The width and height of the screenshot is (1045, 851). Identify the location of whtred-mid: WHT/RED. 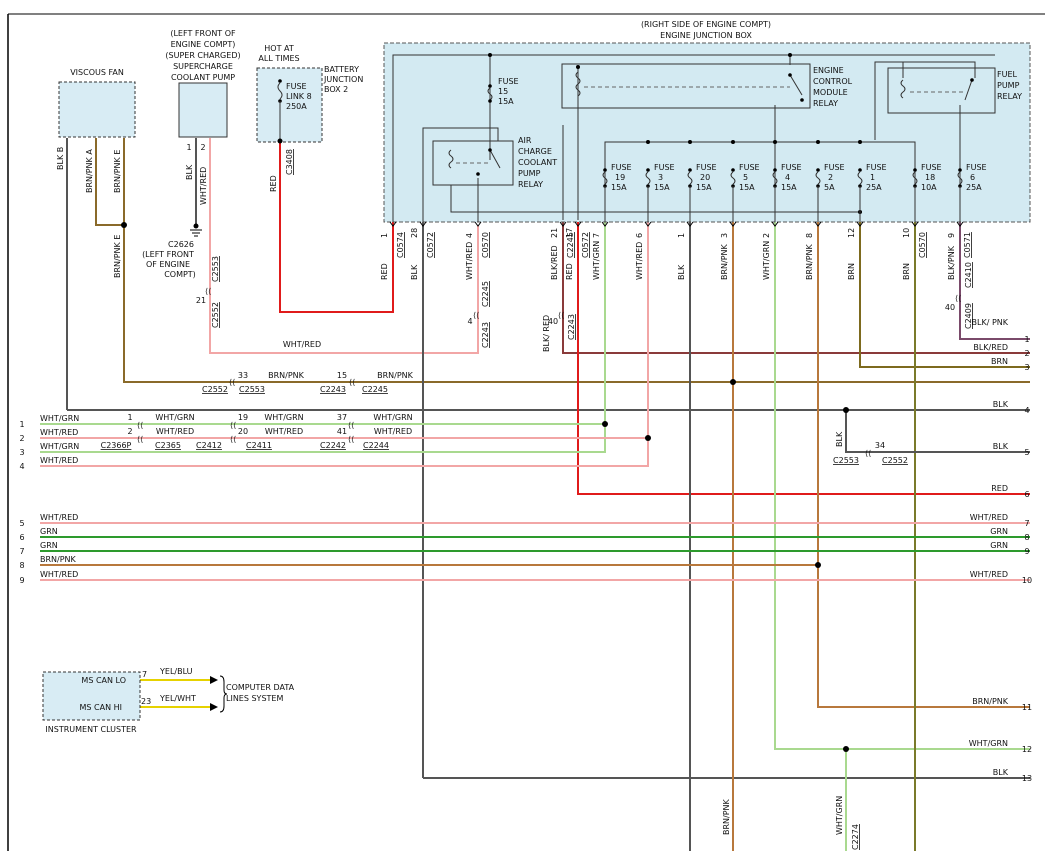
(302, 344).